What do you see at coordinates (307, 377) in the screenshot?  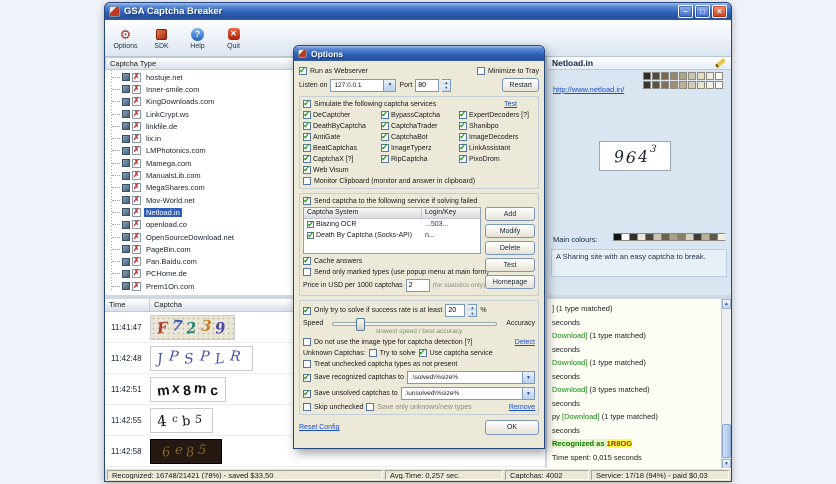 I see `save-recognized-checkbox` at bounding box center [307, 377].